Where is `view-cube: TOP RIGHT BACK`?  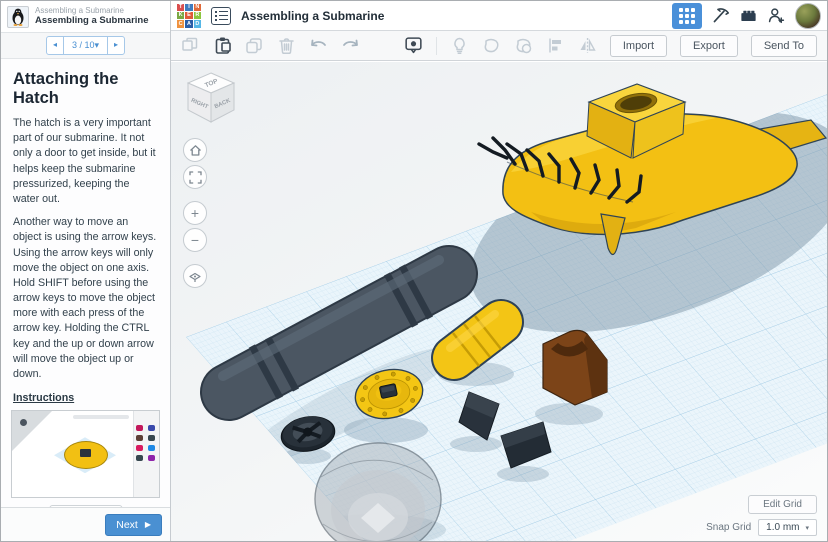
view-cube: TOP RIGHT BACK is located at coordinates (211, 99).